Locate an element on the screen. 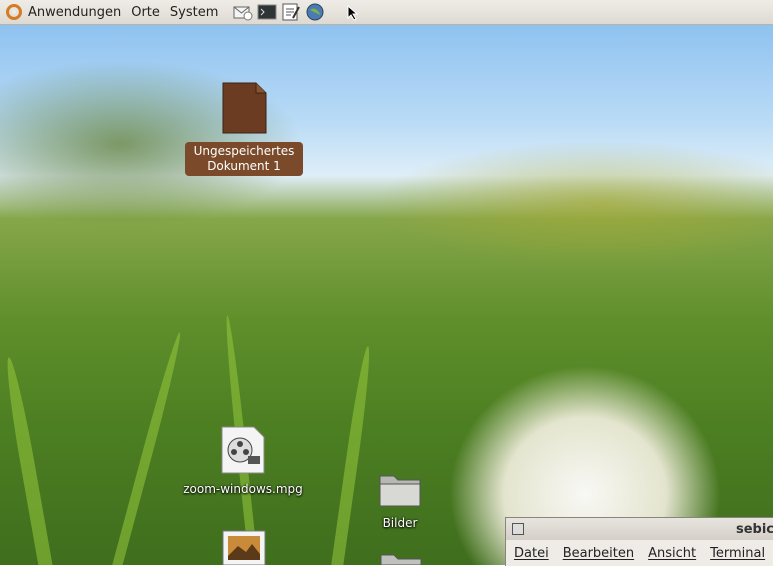 The width and height of the screenshot is (773, 569). menu-datei: Datei is located at coordinates (531, 553).